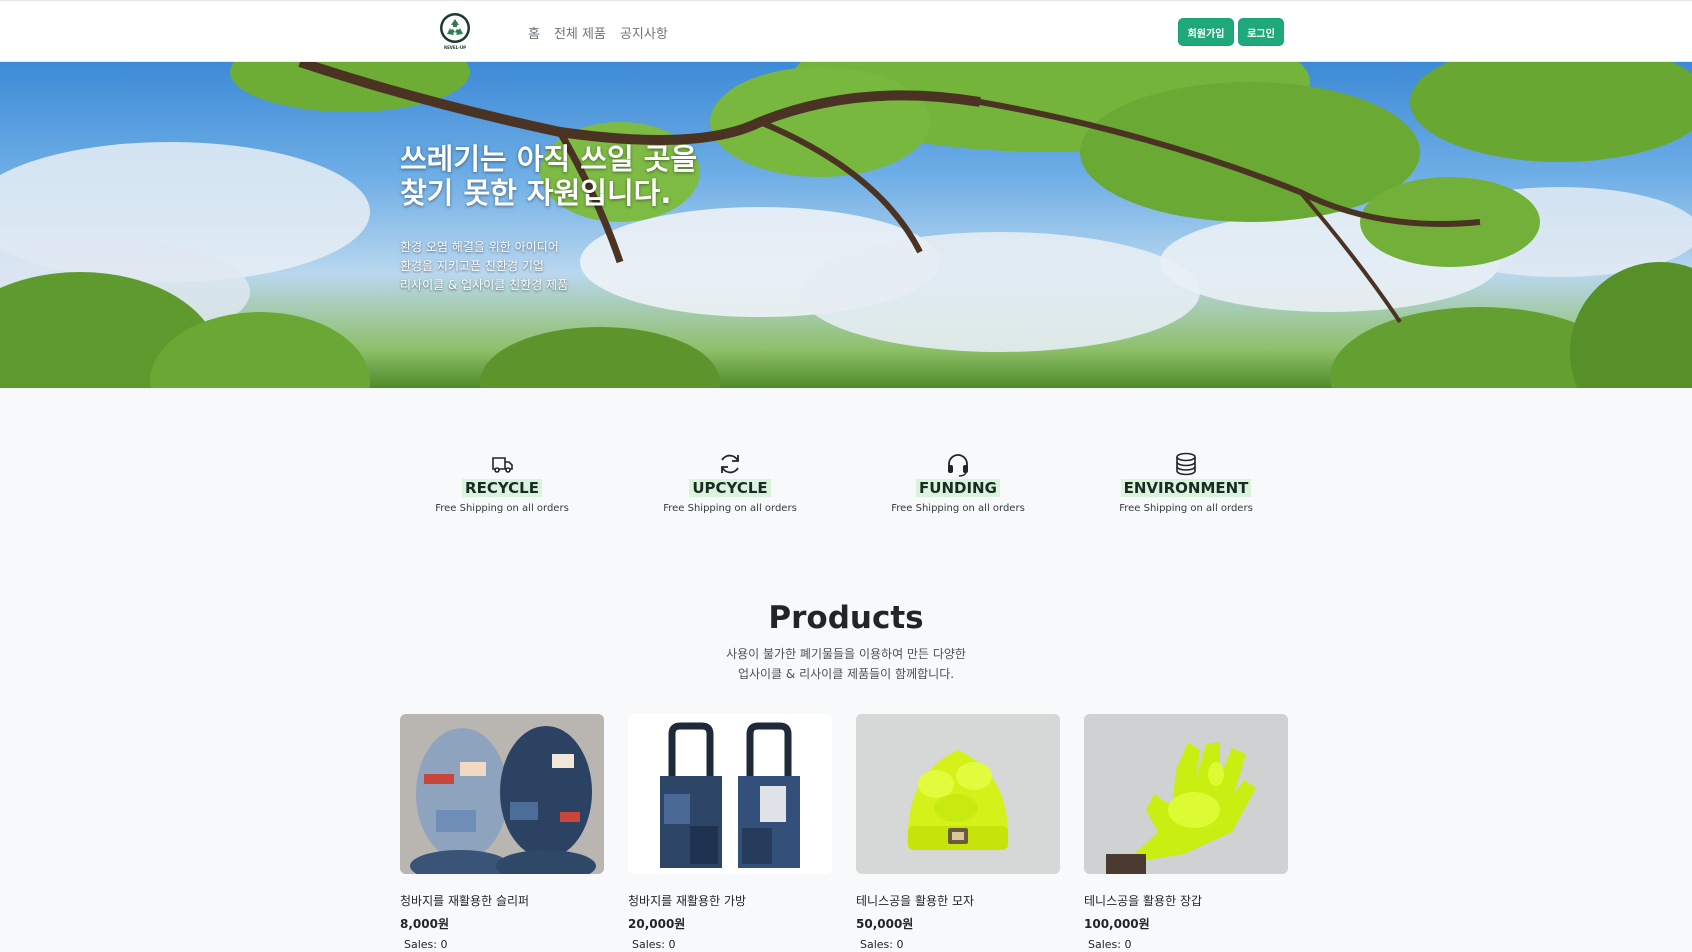 This screenshot has width=1692, height=952. I want to click on main-nav: 홈 전체 제품 공지사항, so click(598, 32).